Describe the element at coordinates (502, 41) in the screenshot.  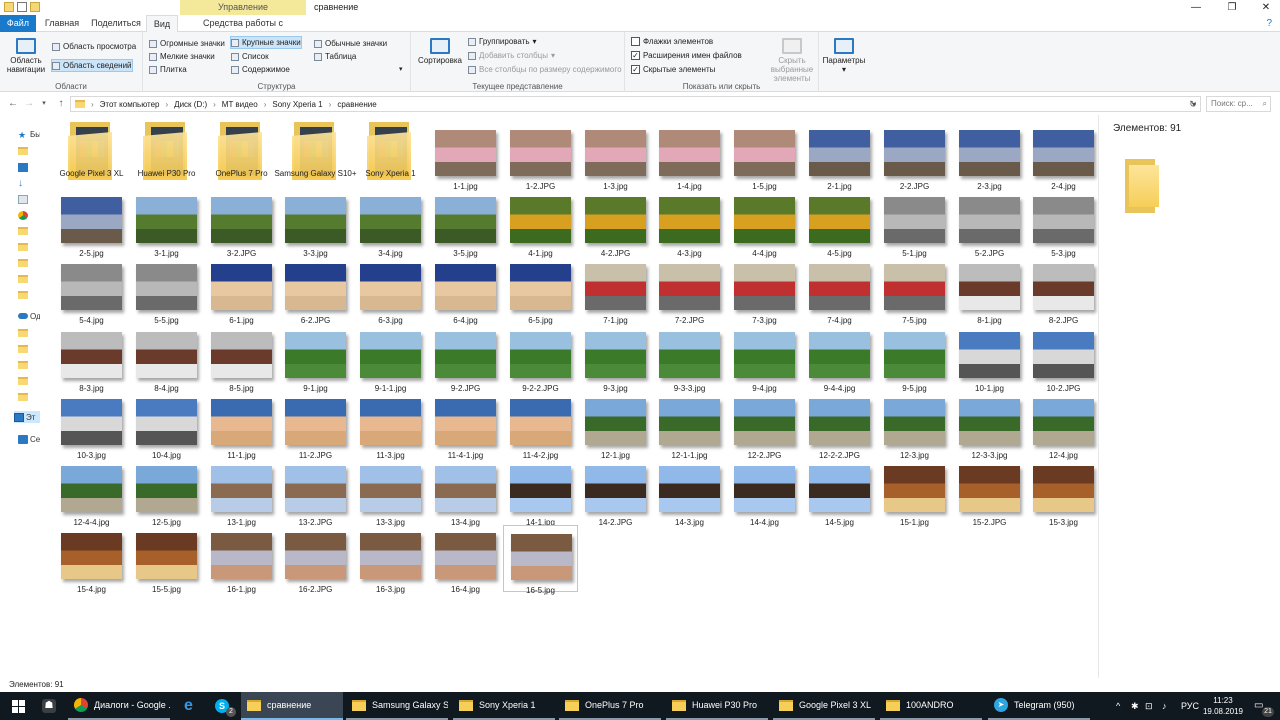
I see `group-by-button: Группировать ▾` at that location.